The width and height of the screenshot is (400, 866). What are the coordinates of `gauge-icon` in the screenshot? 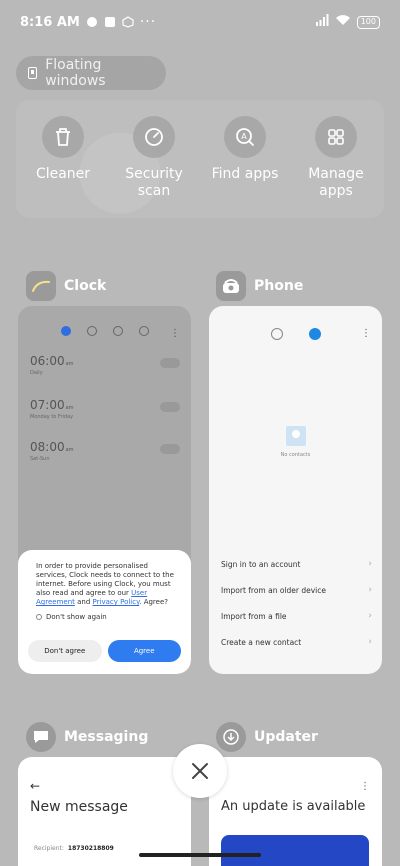 It's located at (154, 137).